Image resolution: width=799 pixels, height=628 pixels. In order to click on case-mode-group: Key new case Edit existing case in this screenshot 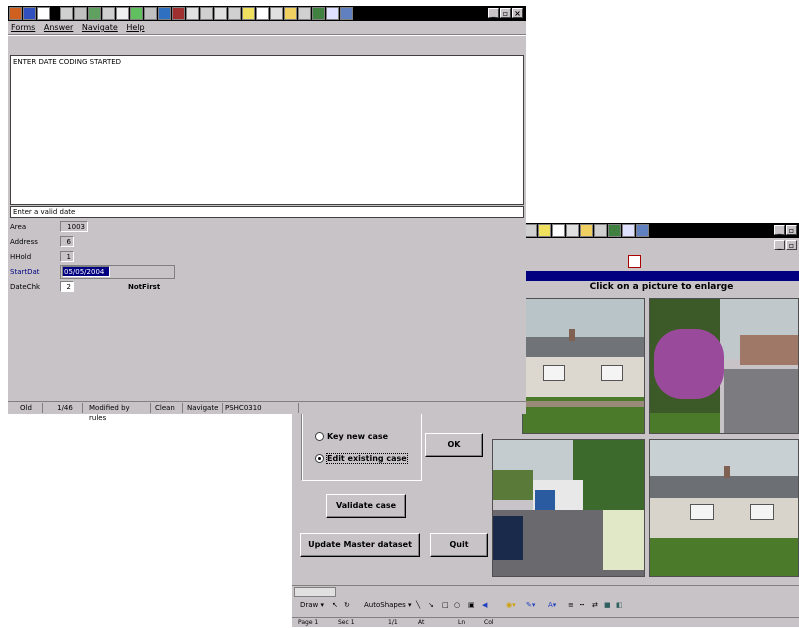, I will do `click(362, 447)`.